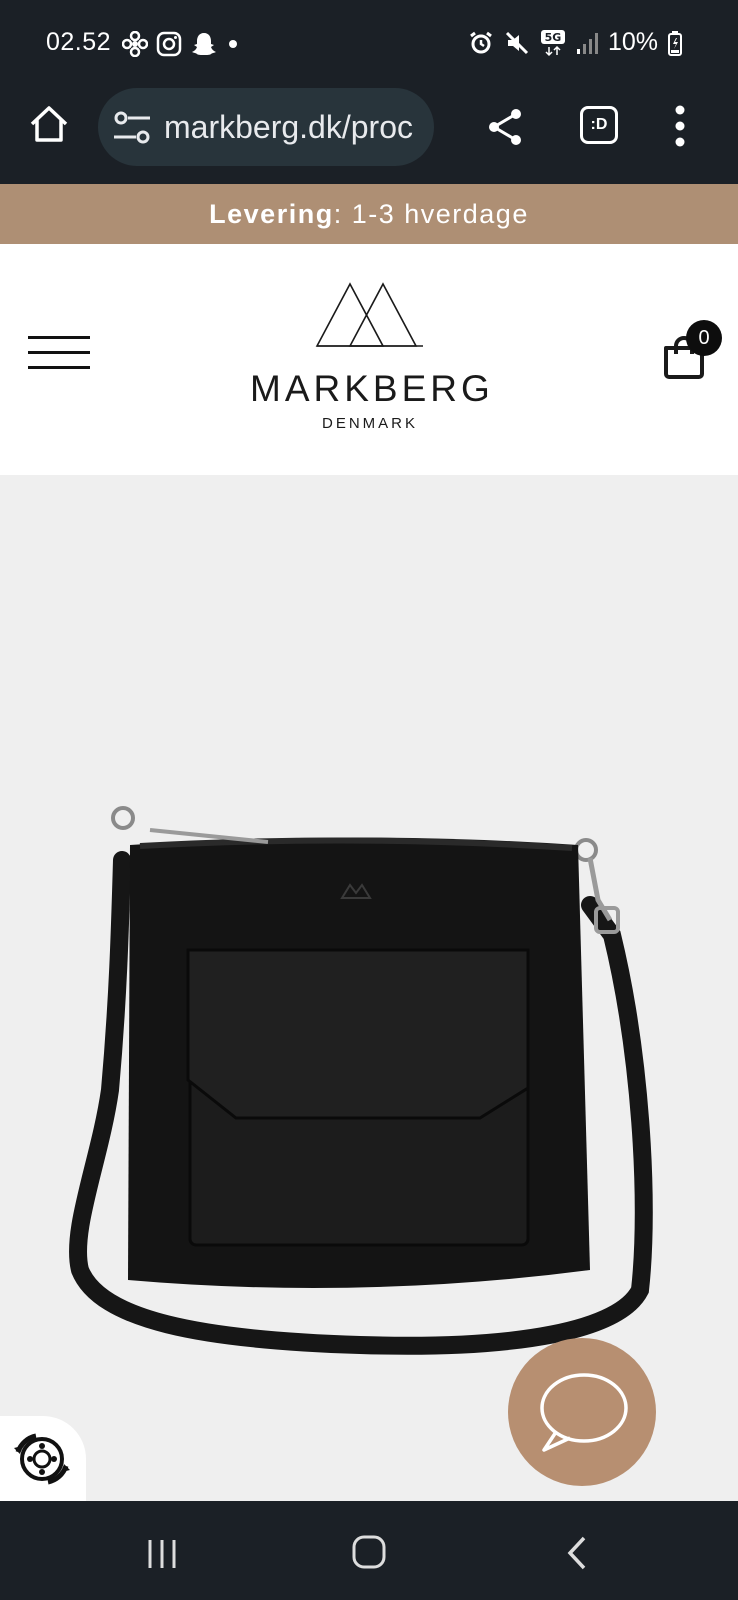 The image size is (738, 1600). What do you see at coordinates (49, 125) in the screenshot?
I see `home-icon` at bounding box center [49, 125].